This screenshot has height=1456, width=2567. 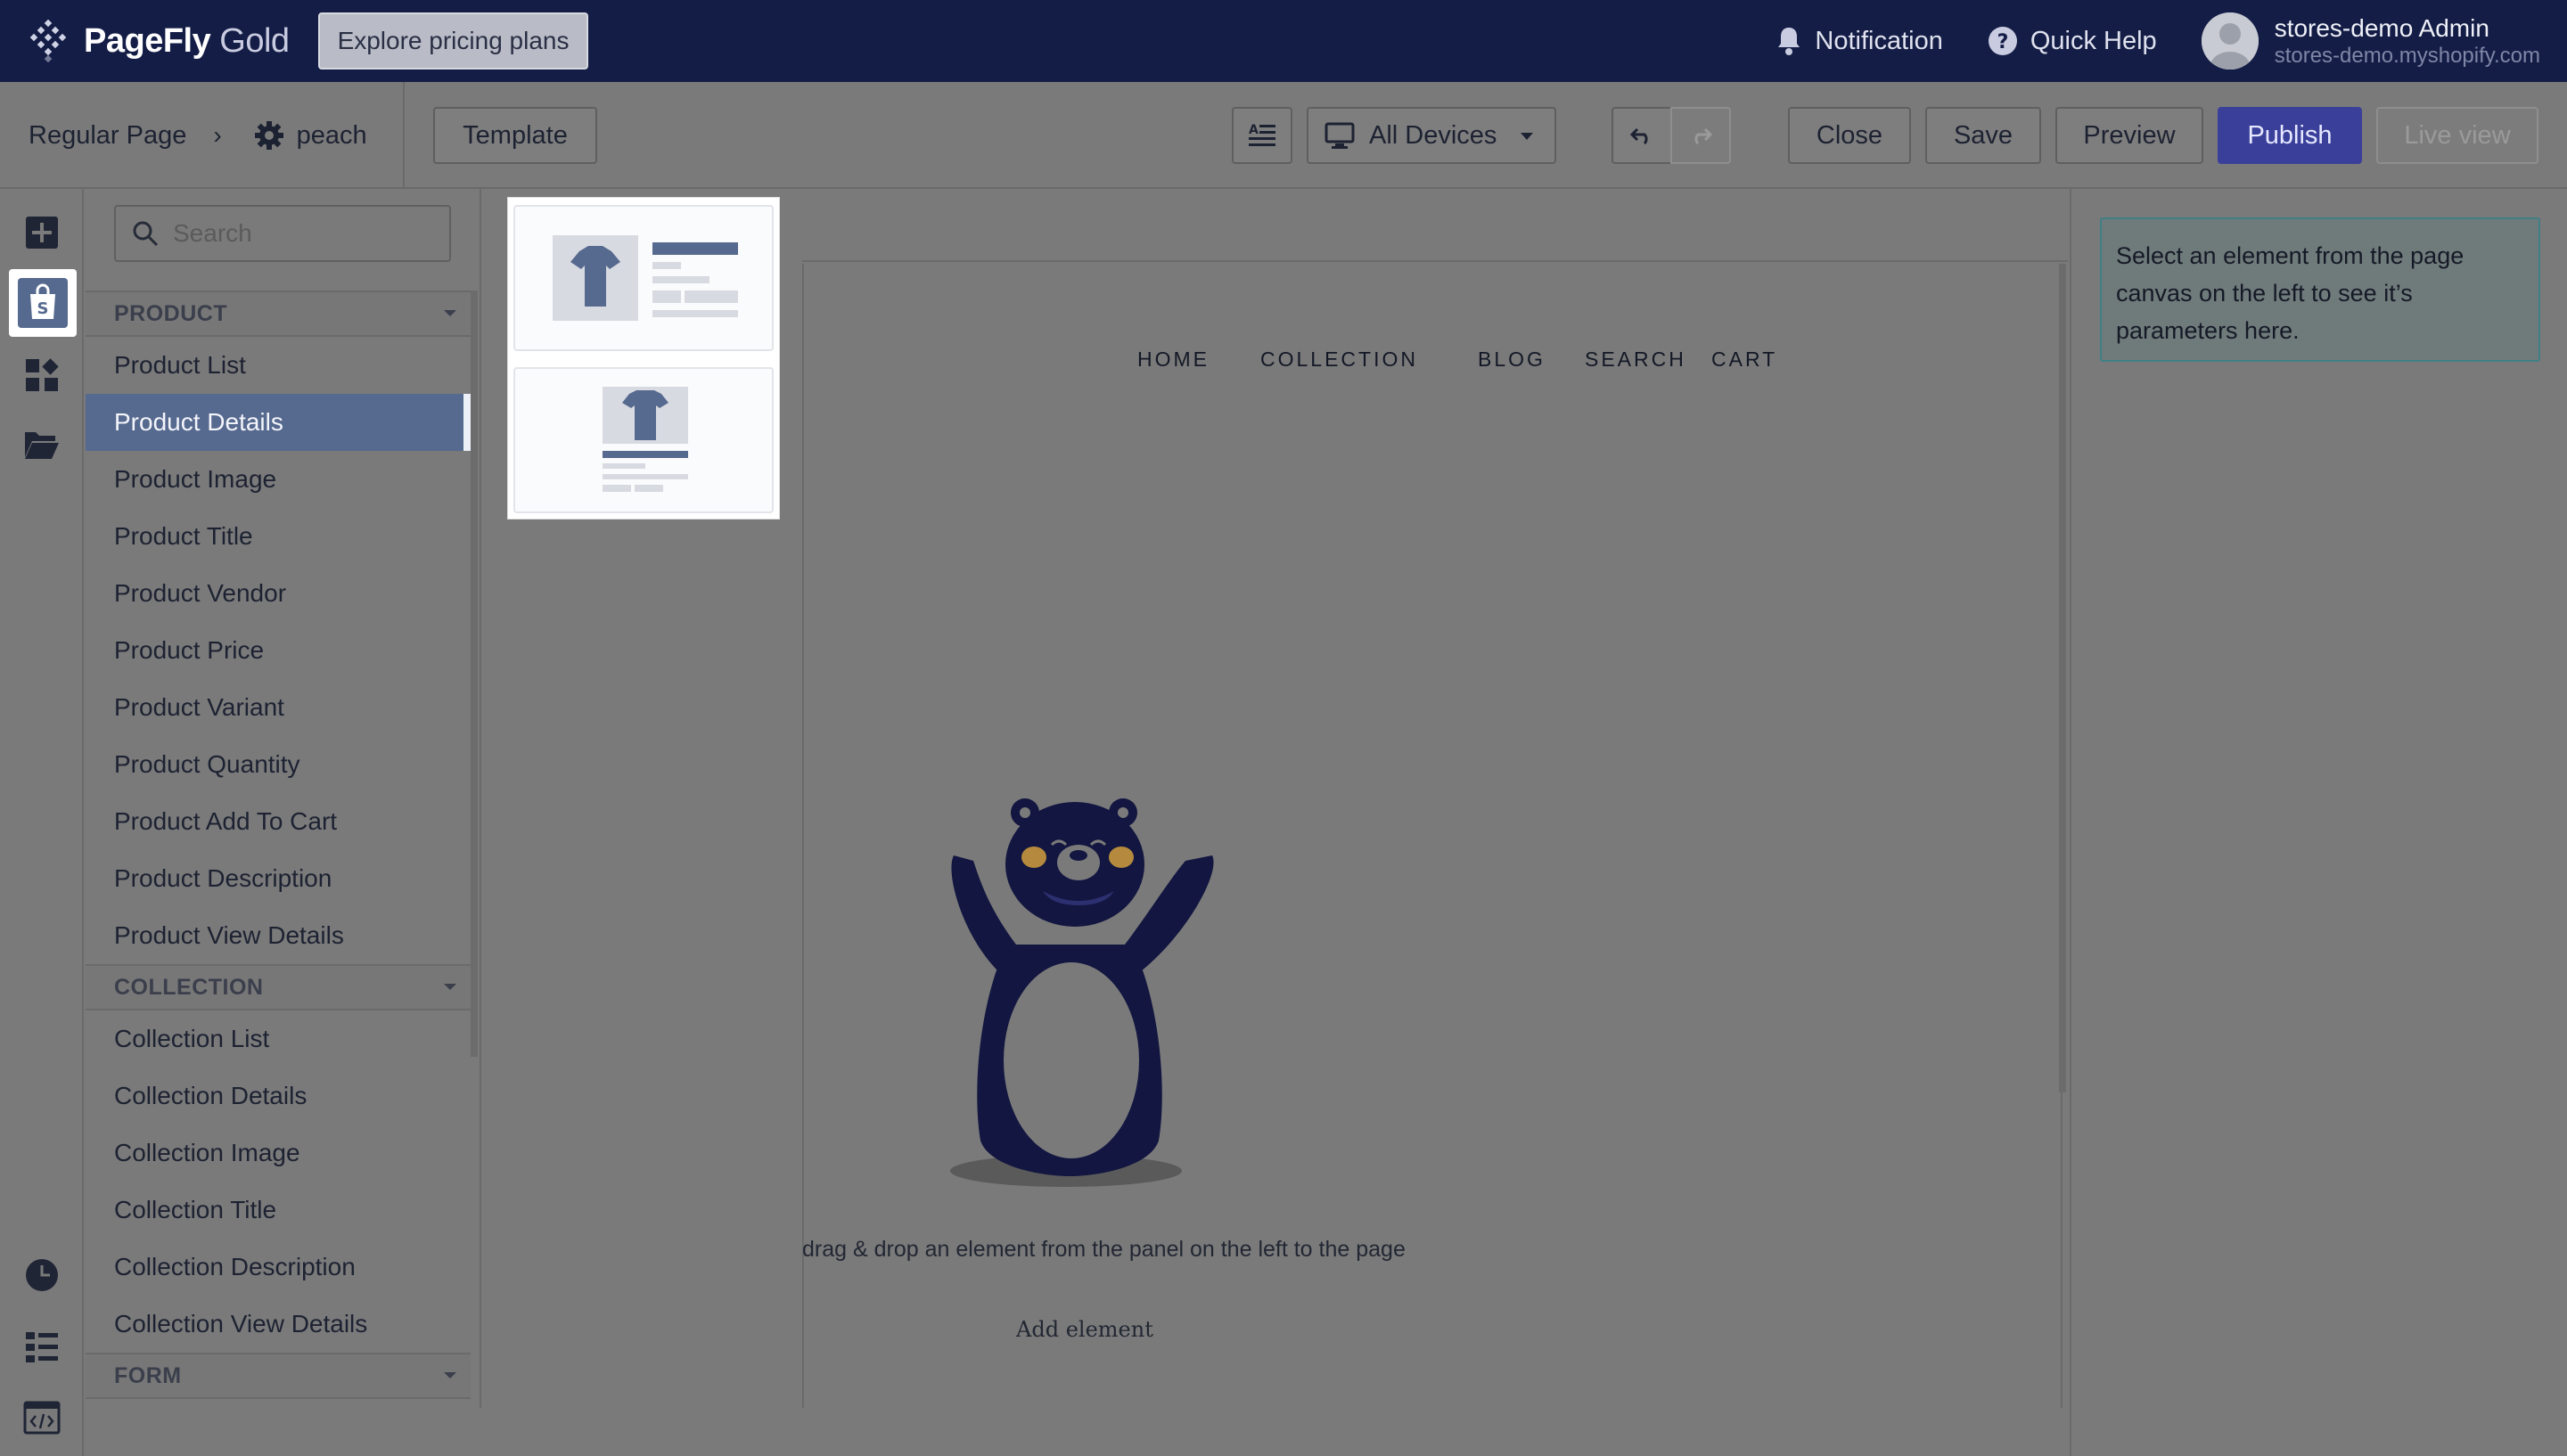 I want to click on group-title: COLLECTION, so click(x=189, y=987).